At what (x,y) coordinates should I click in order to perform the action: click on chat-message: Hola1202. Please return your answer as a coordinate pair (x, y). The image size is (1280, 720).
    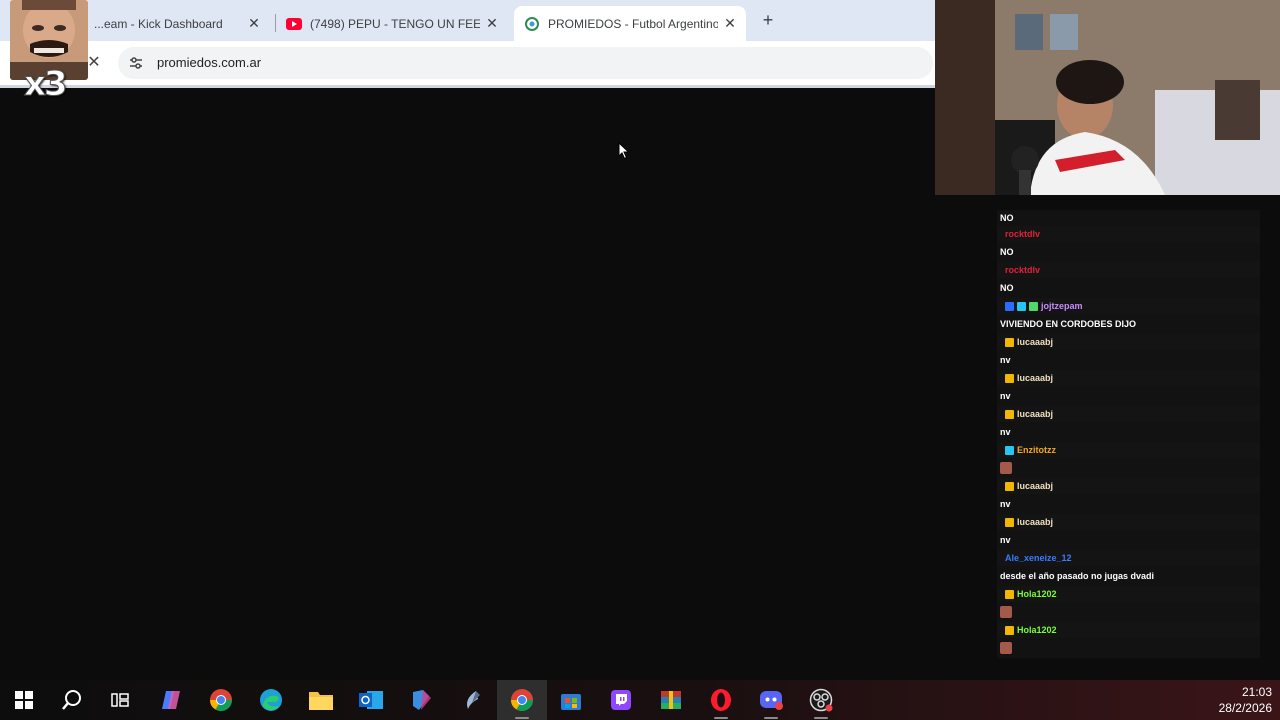
    Looking at the image, I should click on (1128, 640).